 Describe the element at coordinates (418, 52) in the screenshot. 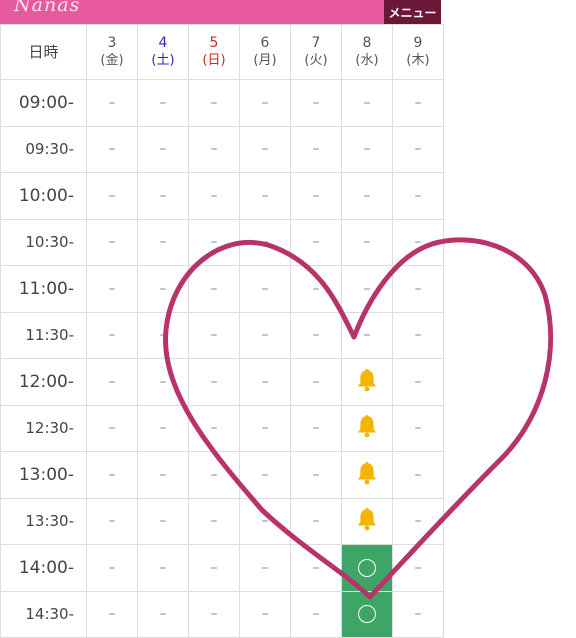

I see `day-header-9: 9 (木)` at that location.